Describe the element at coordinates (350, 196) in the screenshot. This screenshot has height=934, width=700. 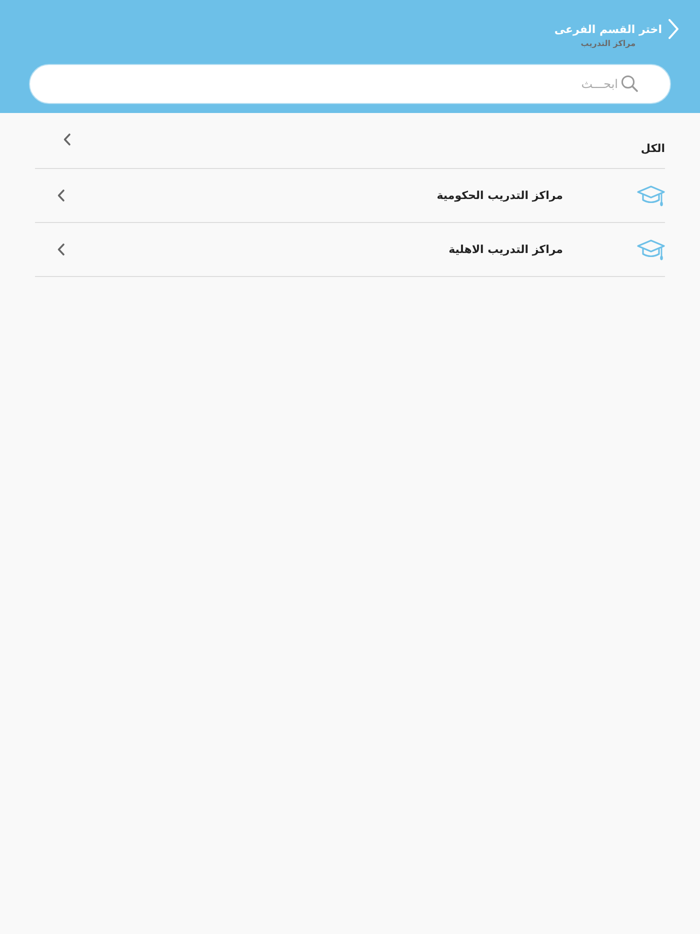
I see `list-item: مراكز التدريب الحكومية` at that location.